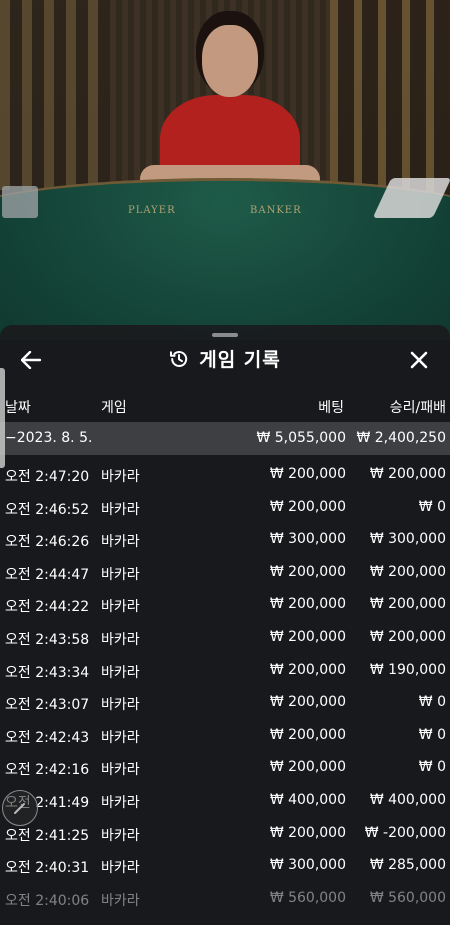 The height and width of the screenshot is (925, 450). Describe the element at coordinates (225, 898) in the screenshot. I see `history-row: 오전 2:40:06 바카라 ₩ 560,000 ₩ 560,000` at that location.